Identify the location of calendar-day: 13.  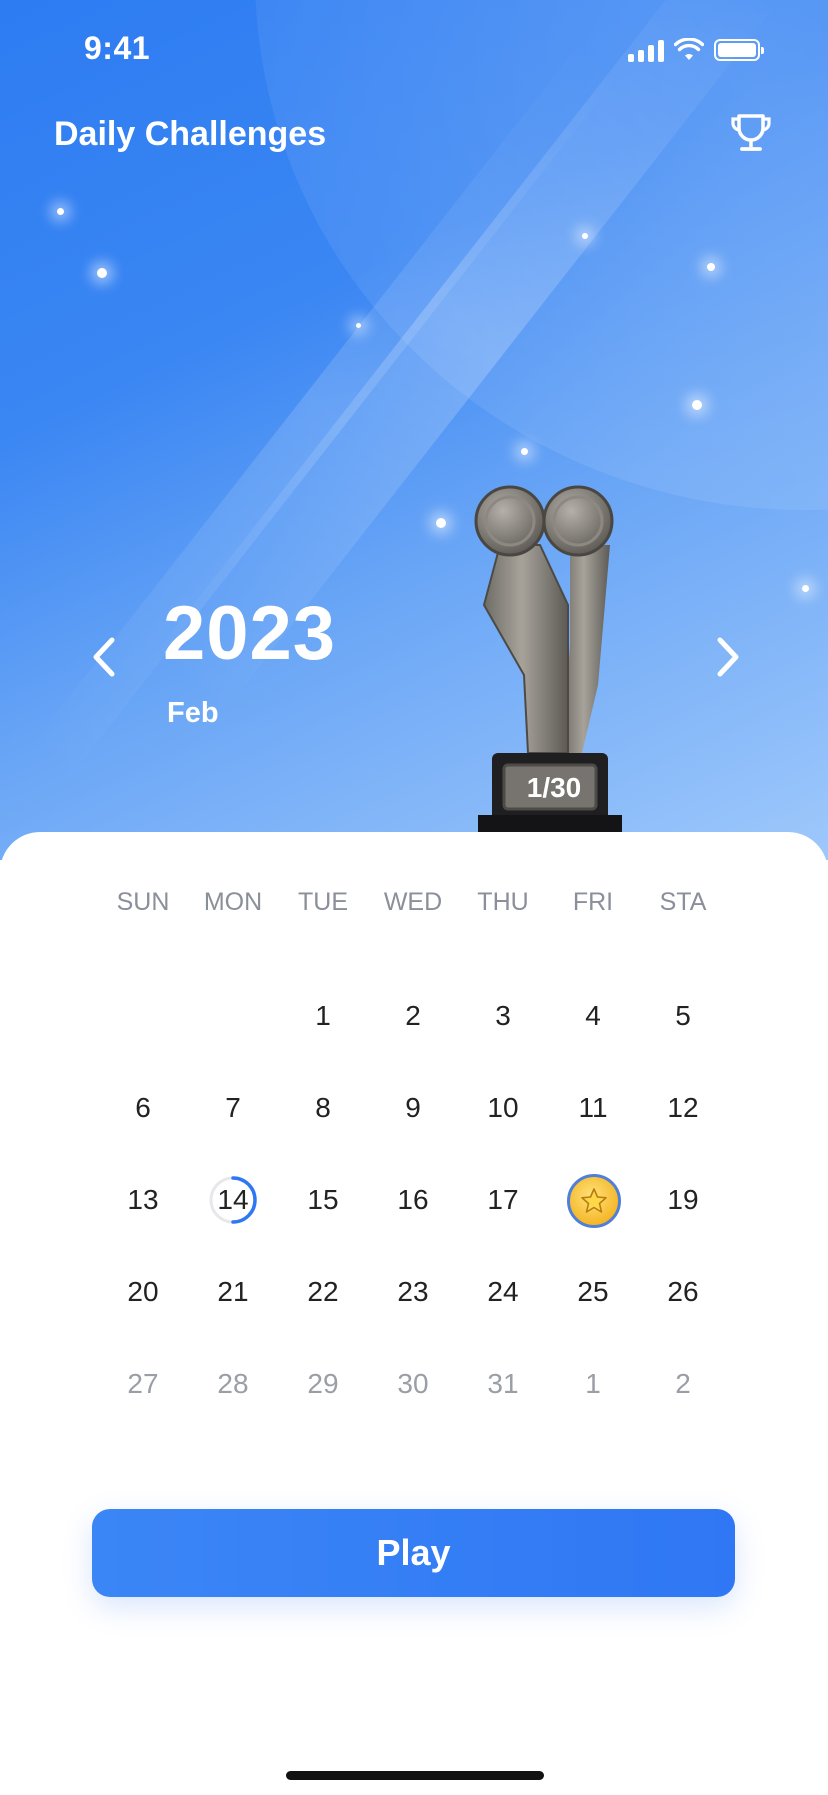
(143, 1200).